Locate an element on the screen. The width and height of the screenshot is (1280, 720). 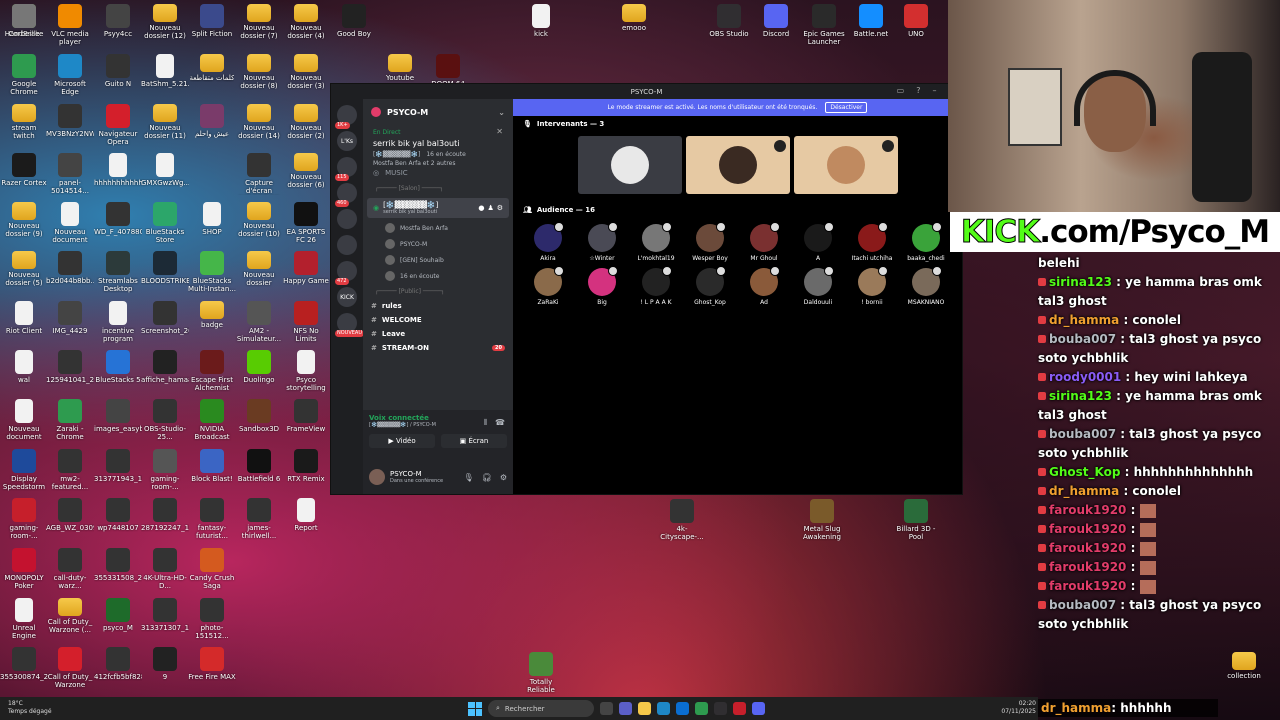
app-icon is located at coordinates (739, 708).